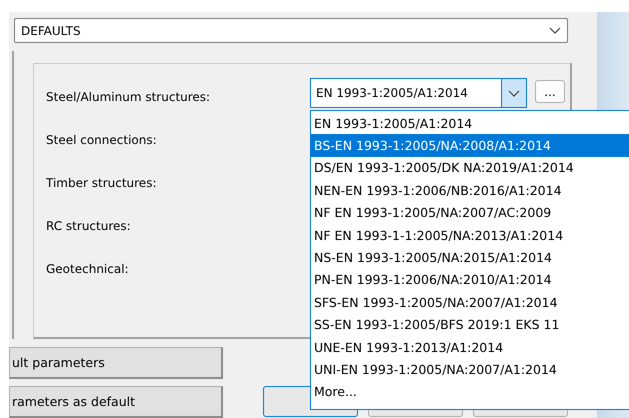  Describe the element at coordinates (129, 96) in the screenshot. I see `field-label: Steel/Aluminum structures:` at that location.